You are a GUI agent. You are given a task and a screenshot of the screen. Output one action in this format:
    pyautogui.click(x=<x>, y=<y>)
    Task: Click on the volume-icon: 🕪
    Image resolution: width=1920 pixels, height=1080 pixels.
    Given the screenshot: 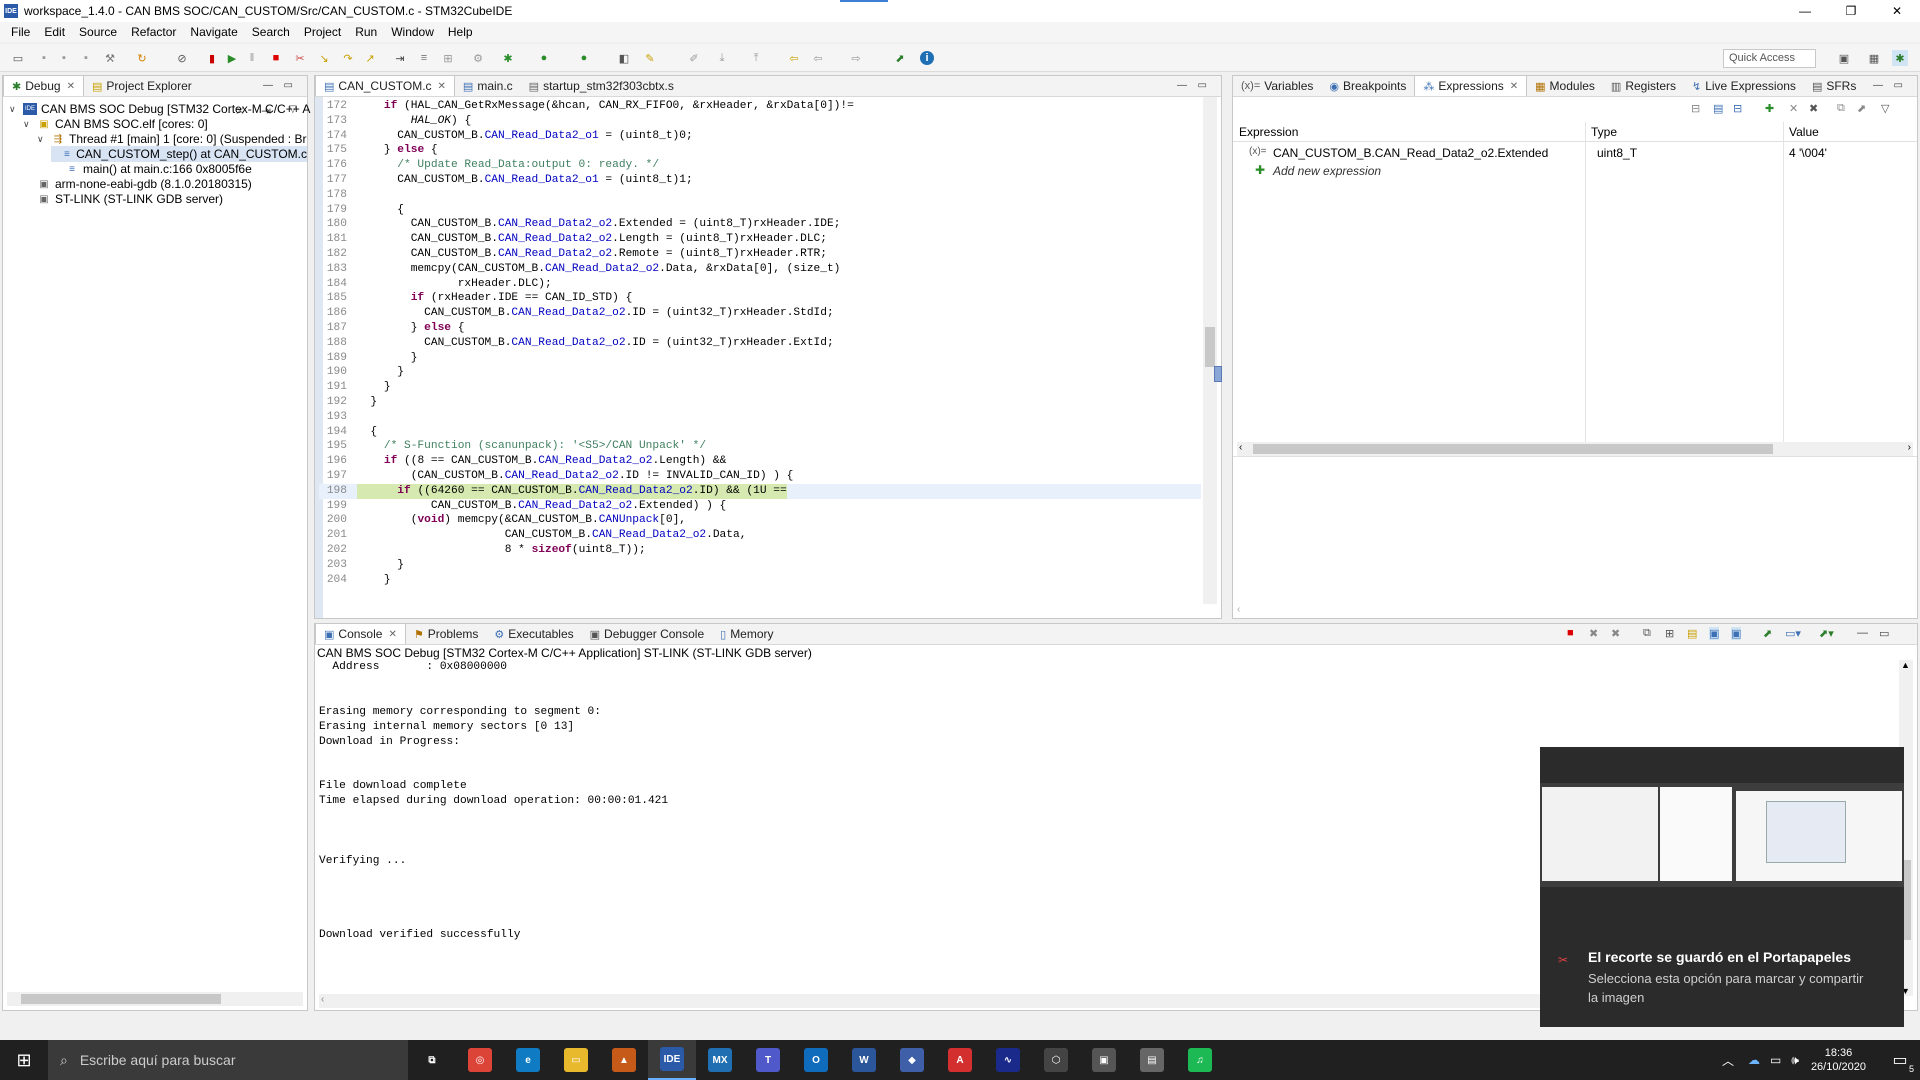 What is the action you would take?
    pyautogui.click(x=1795, y=1060)
    